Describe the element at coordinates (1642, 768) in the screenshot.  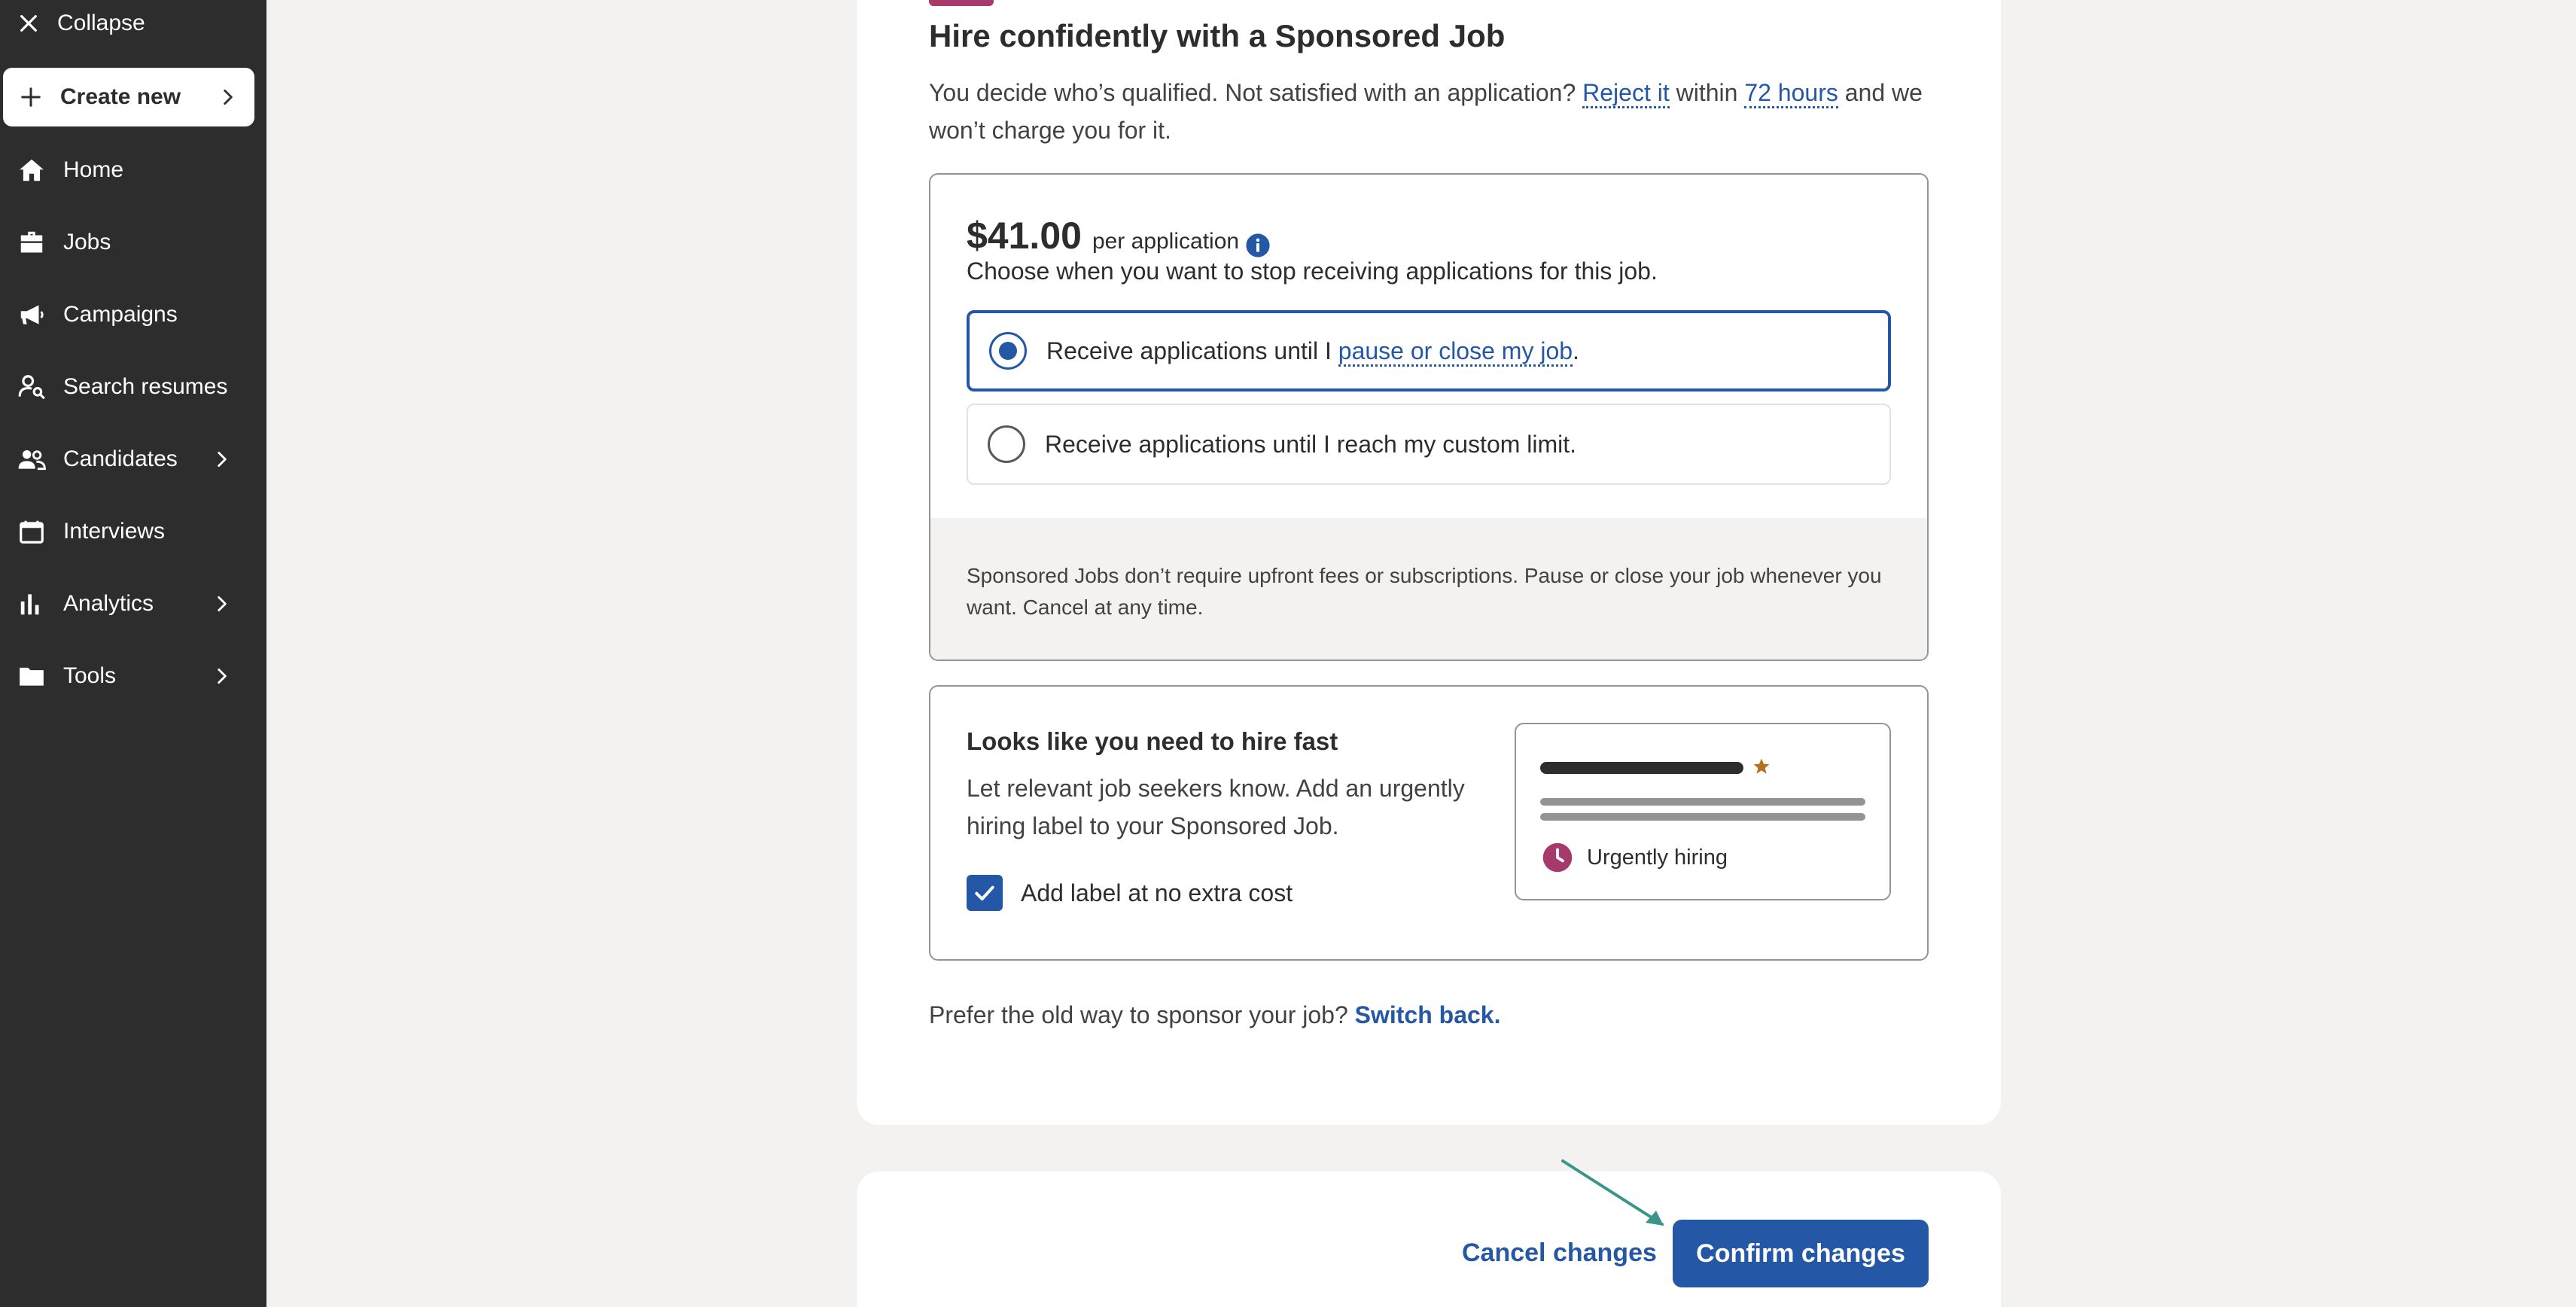
I see `preview-title-line` at that location.